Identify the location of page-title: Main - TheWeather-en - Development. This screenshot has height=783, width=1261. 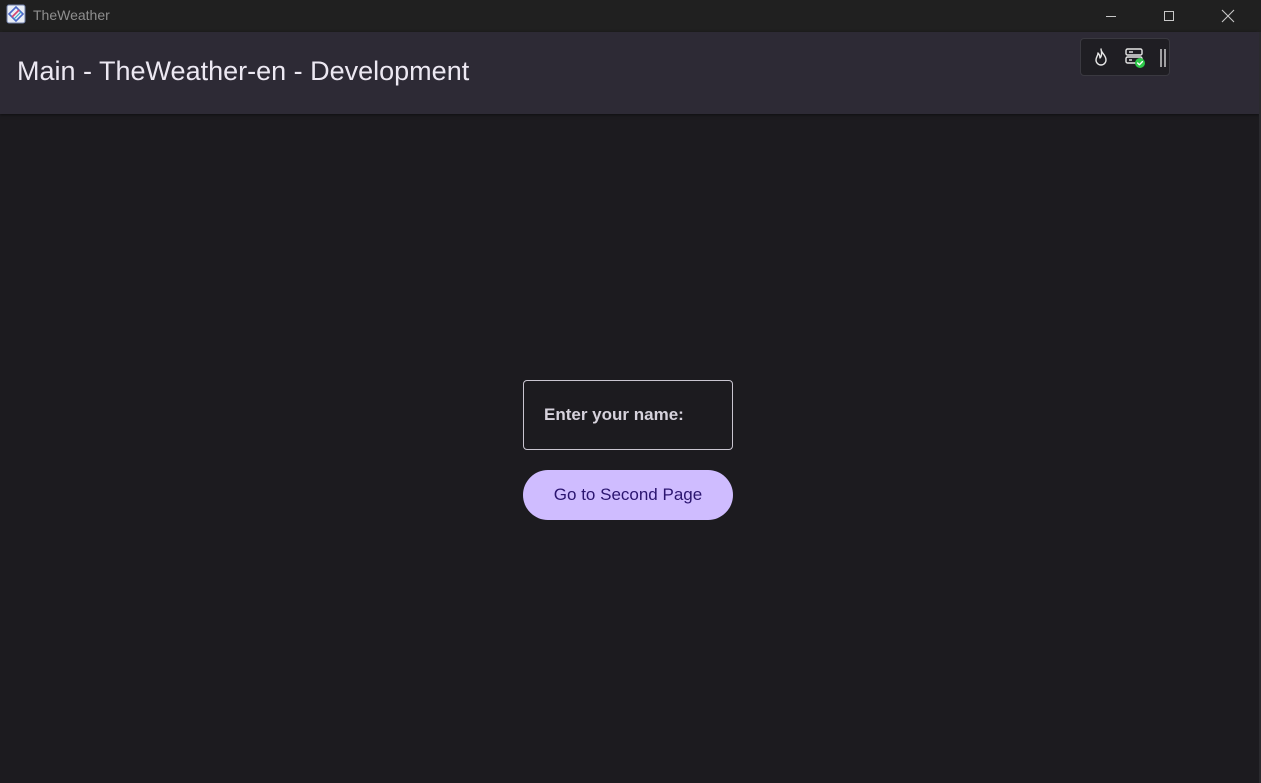
(243, 71).